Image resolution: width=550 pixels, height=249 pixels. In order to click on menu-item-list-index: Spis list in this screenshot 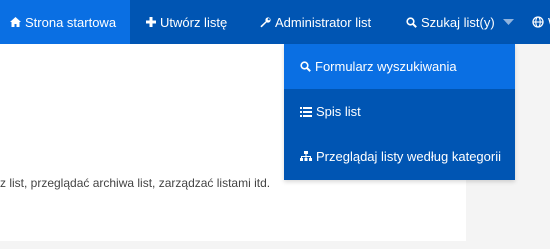, I will do `click(399, 111)`.